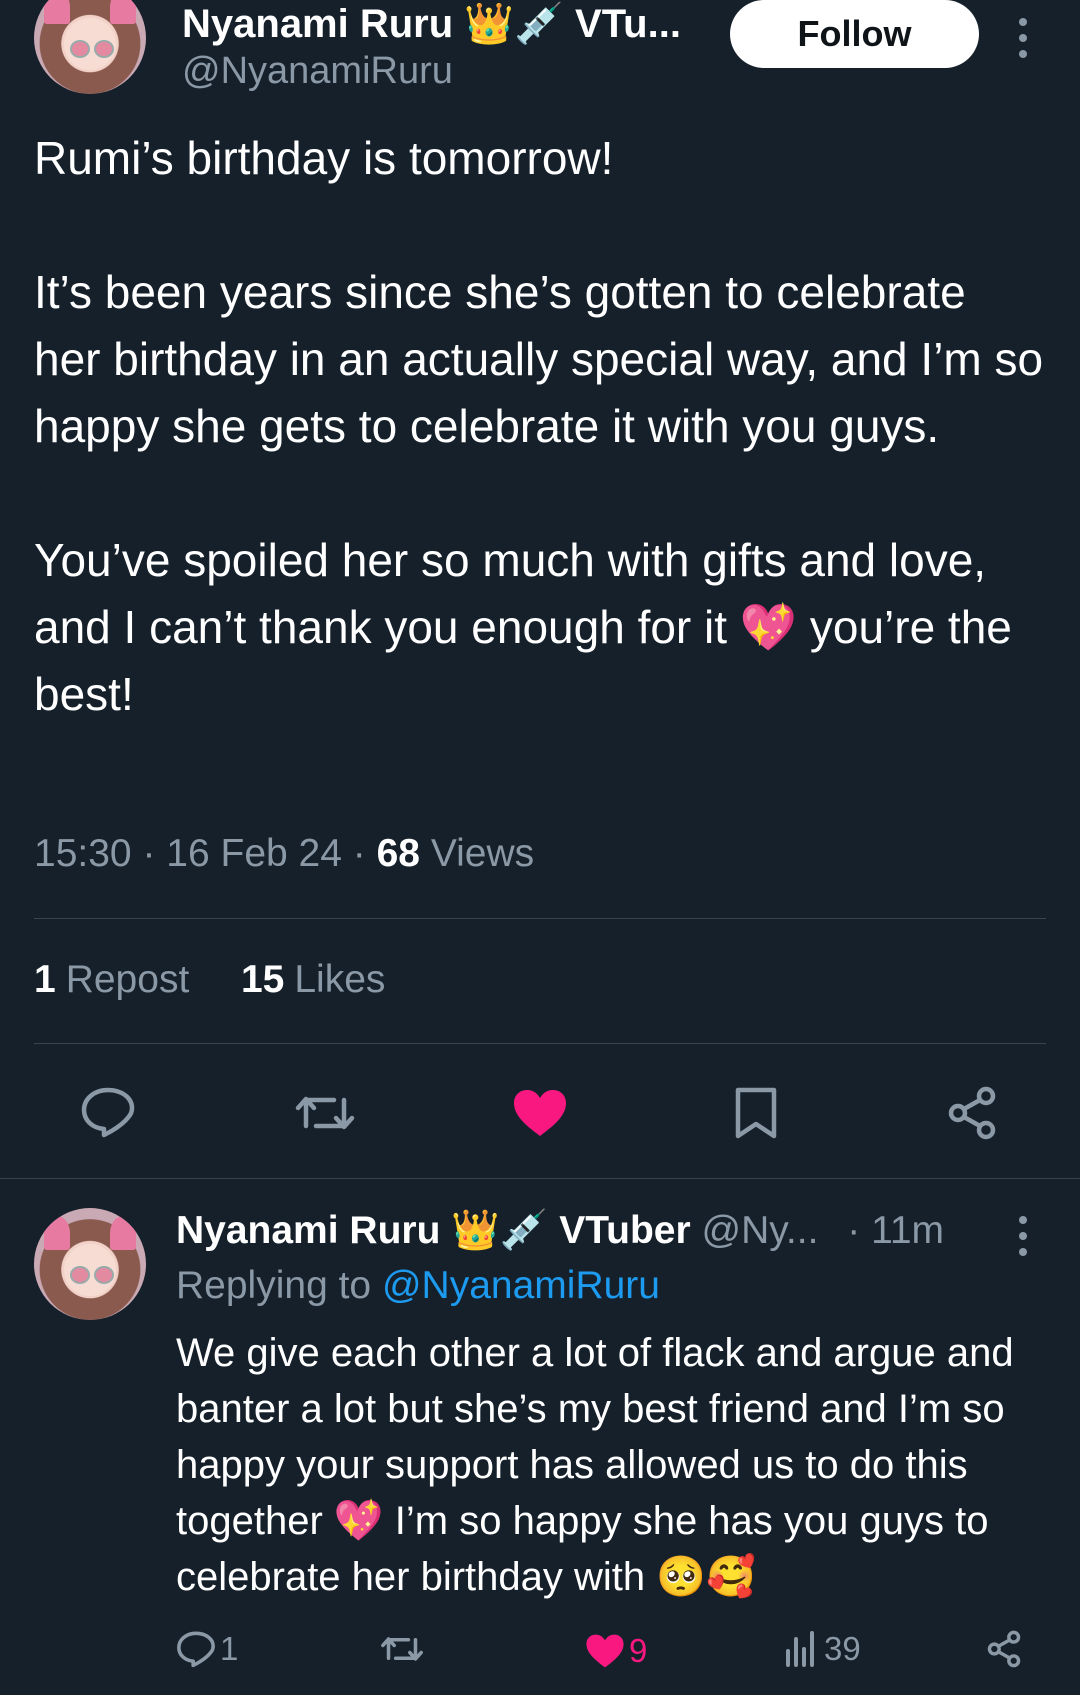 The width and height of the screenshot is (1080, 1695). I want to click on reply-share-button, so click(1004, 1649).